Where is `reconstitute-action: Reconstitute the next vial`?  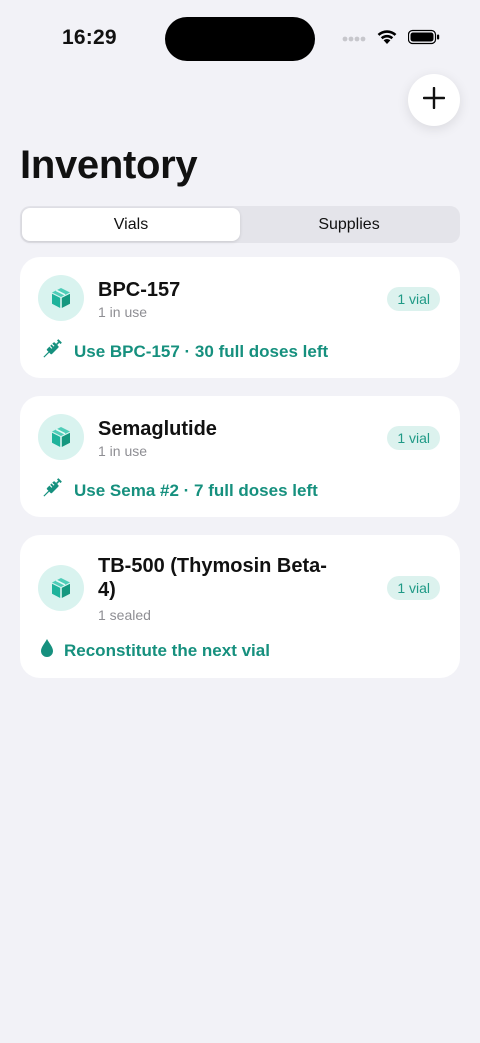
reconstitute-action: Reconstitute the next vial is located at coordinates (155, 650).